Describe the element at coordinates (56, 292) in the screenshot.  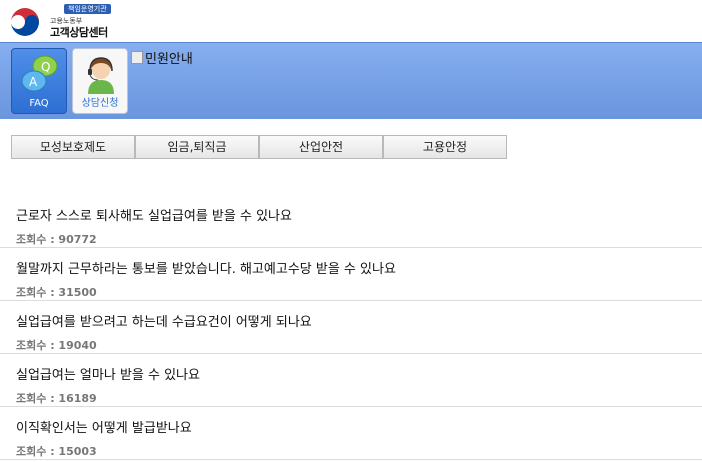
I see `view-count: 조회수 : 31500` at that location.